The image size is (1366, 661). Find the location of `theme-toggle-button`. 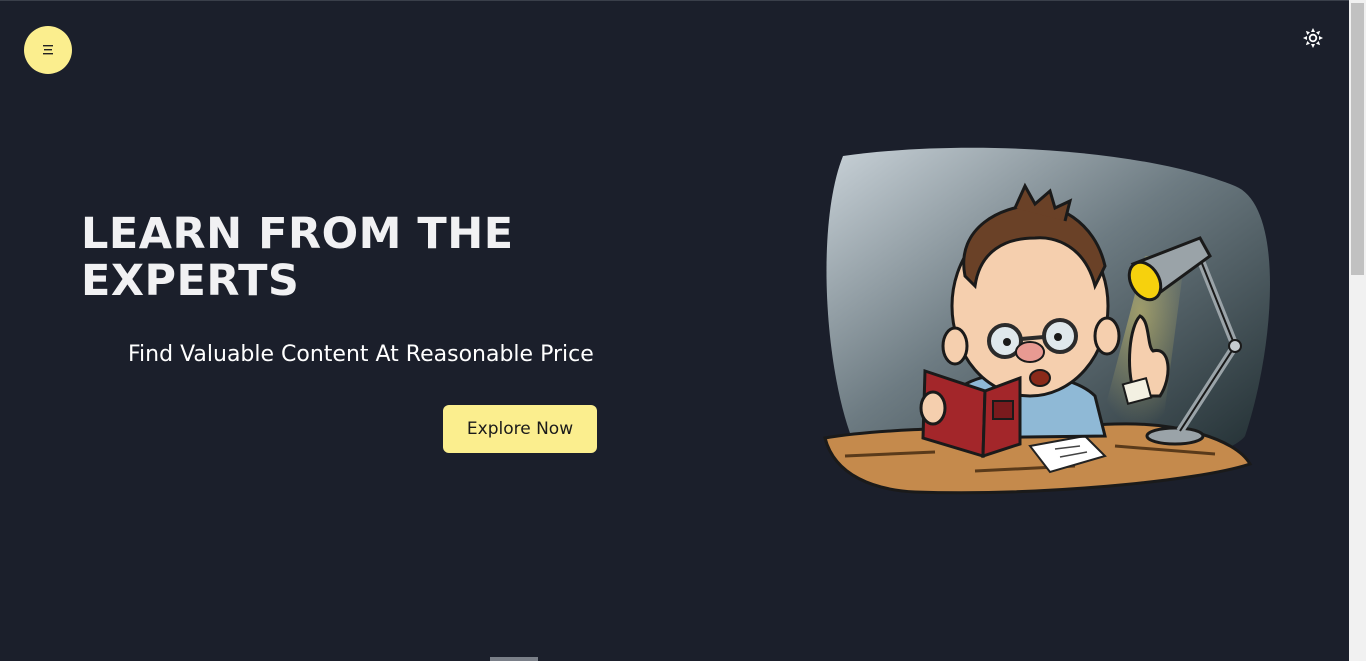

theme-toggle-button is located at coordinates (1313, 38).